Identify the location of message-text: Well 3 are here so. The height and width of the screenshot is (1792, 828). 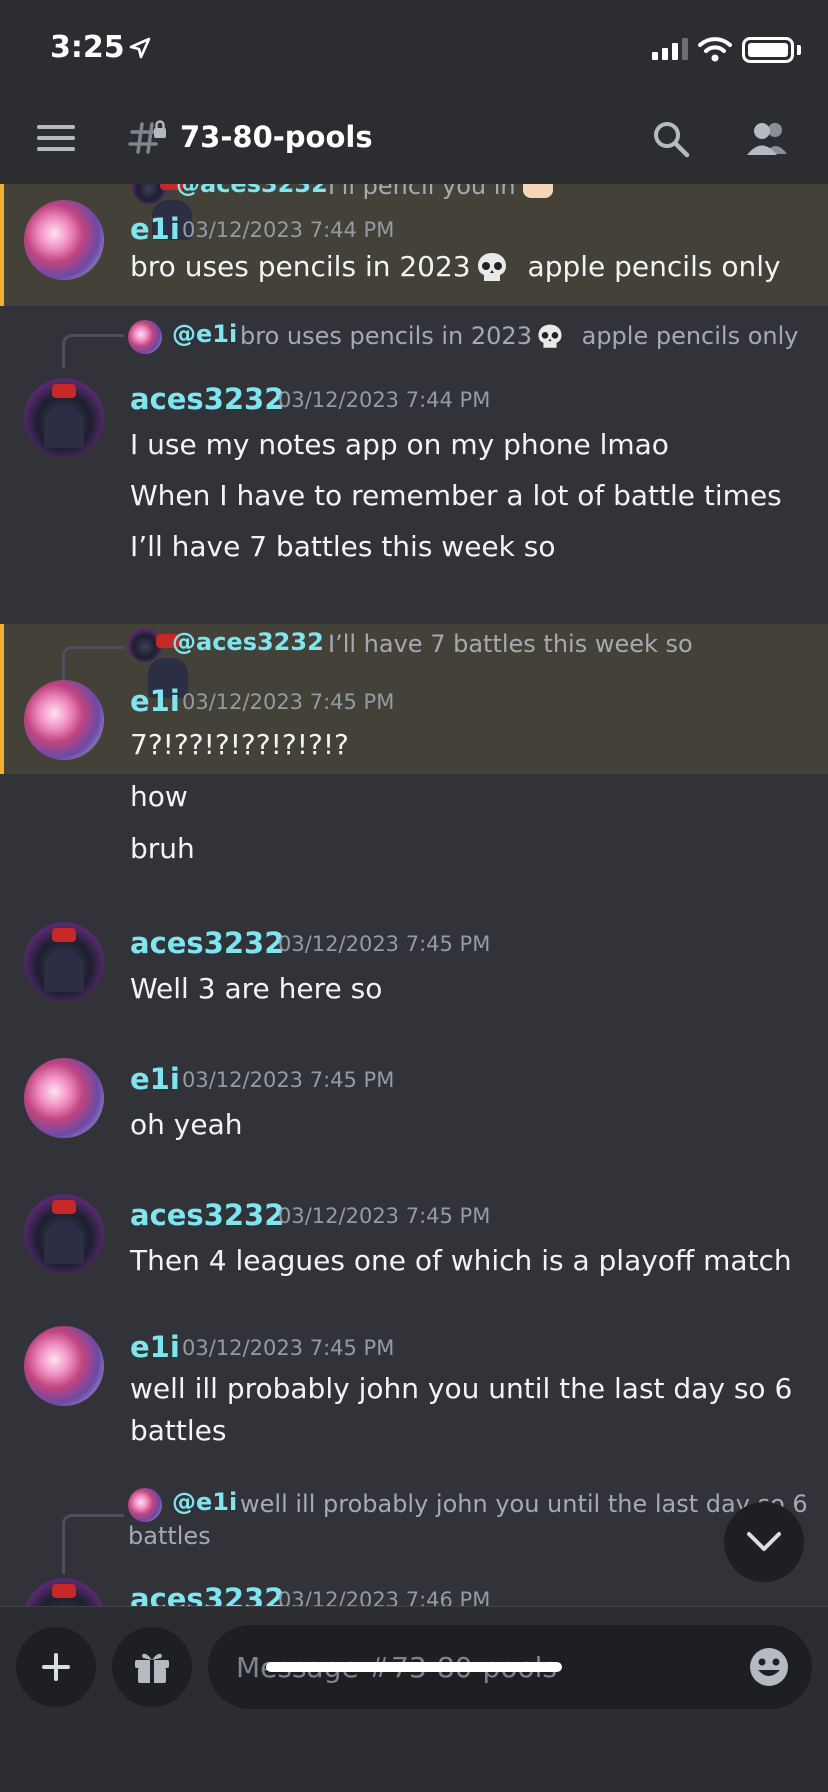
(256, 988).